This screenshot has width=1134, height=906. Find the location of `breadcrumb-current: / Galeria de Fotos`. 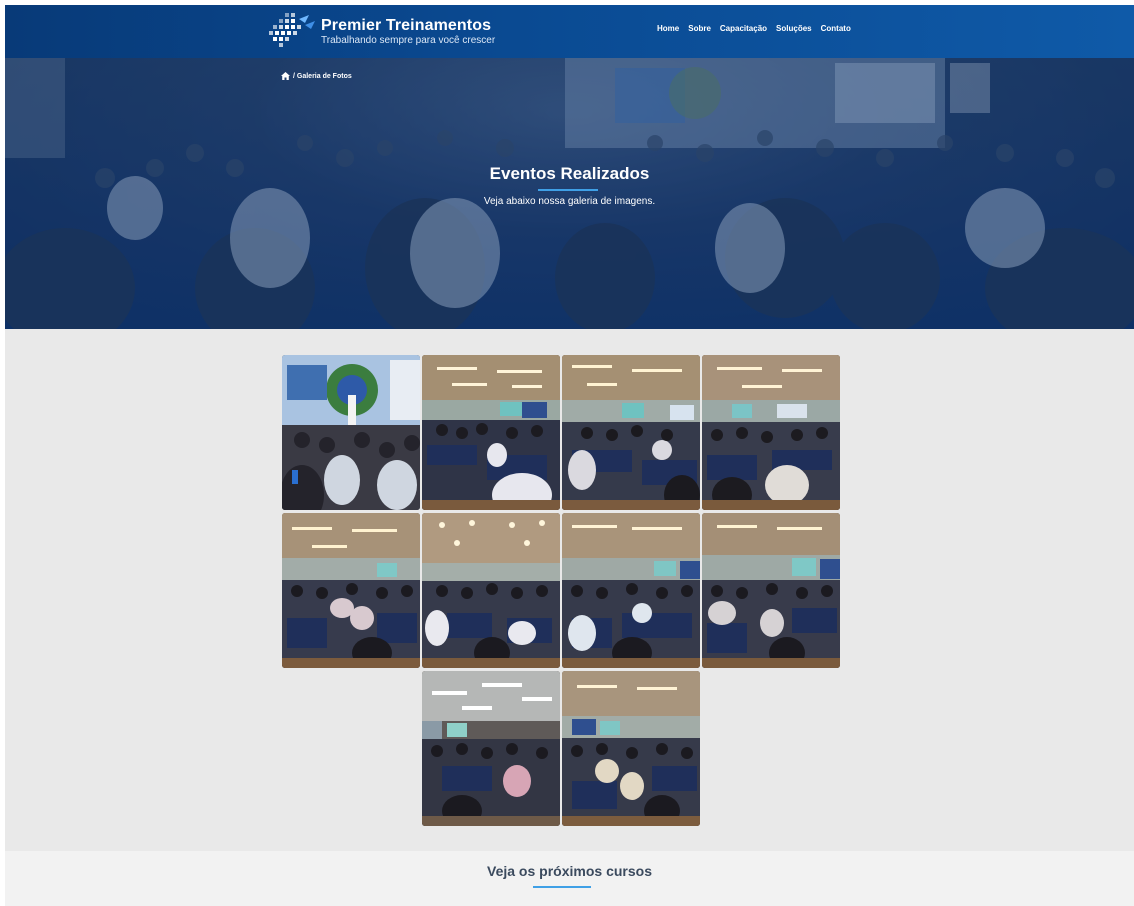

breadcrumb-current: / Galeria de Fotos is located at coordinates (322, 76).